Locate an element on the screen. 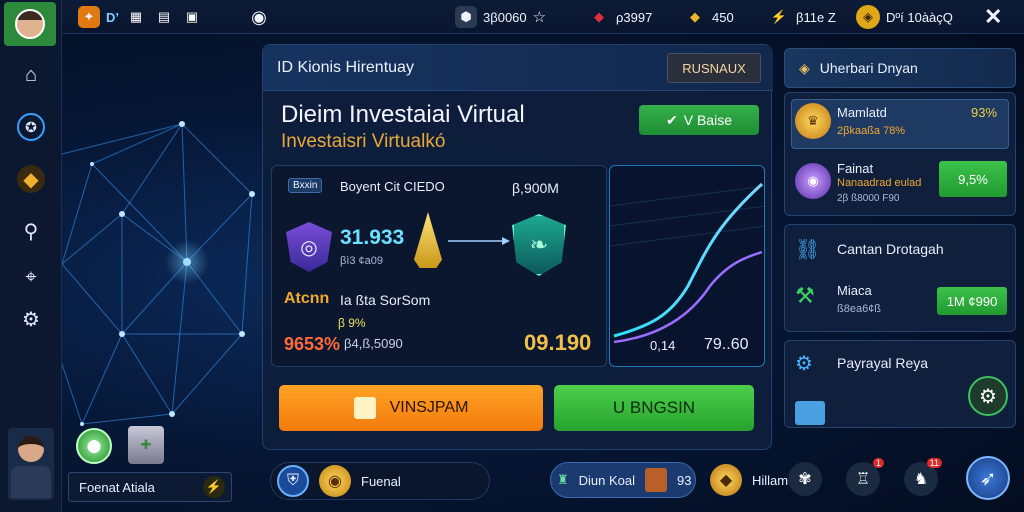  emerald-shield-icon: ❧ is located at coordinates (539, 245).